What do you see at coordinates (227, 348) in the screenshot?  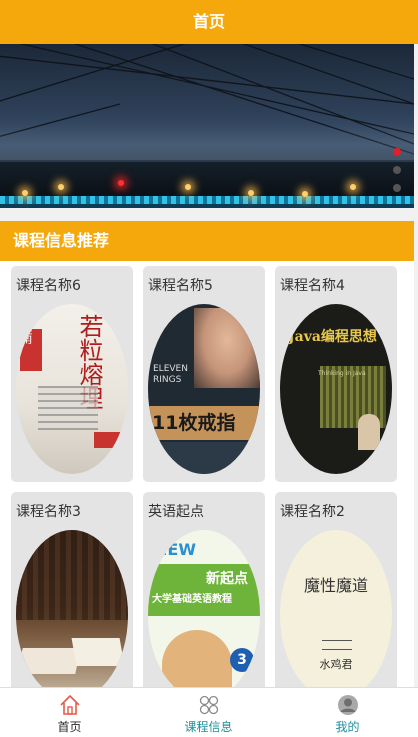 I see `cover-portrait` at bounding box center [227, 348].